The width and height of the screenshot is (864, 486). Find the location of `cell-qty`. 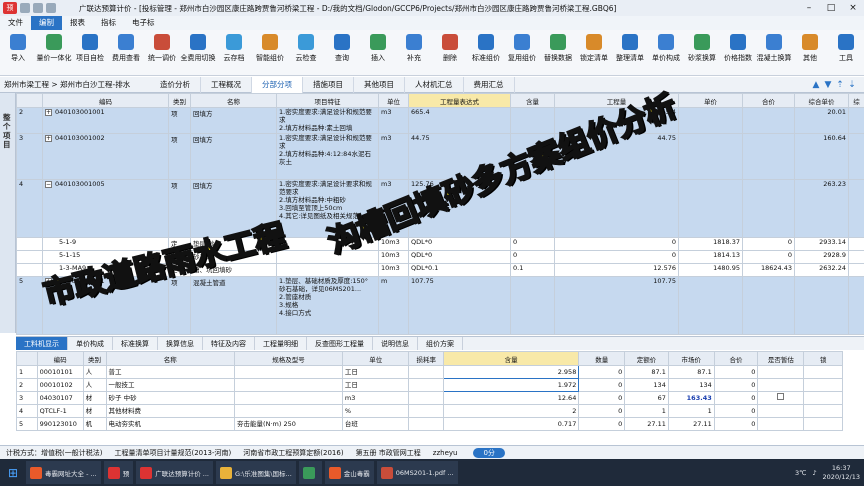

cell-qty is located at coordinates (616, 208).